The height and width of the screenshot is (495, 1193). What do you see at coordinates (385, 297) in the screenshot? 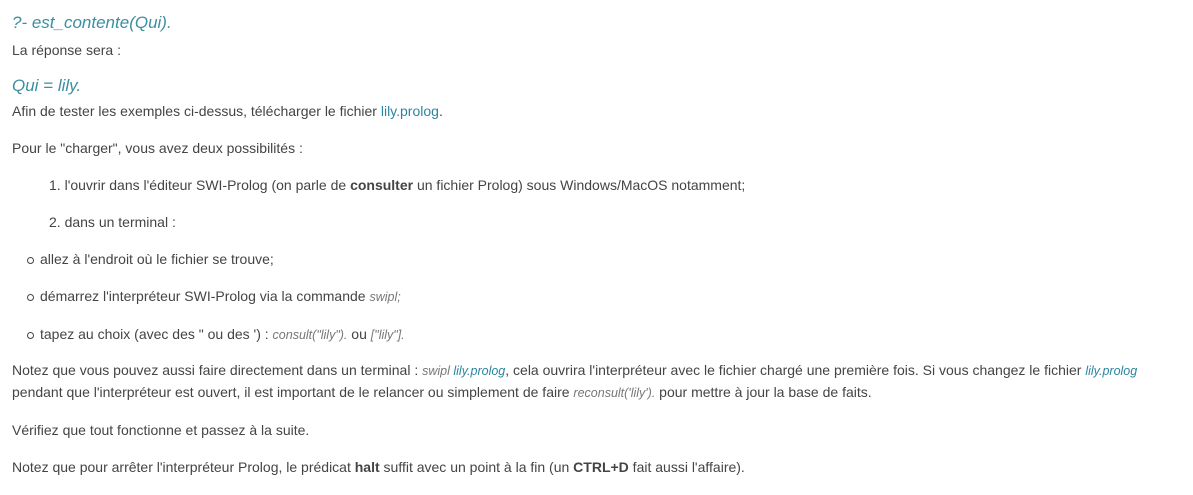
I see `code: swipl;` at bounding box center [385, 297].